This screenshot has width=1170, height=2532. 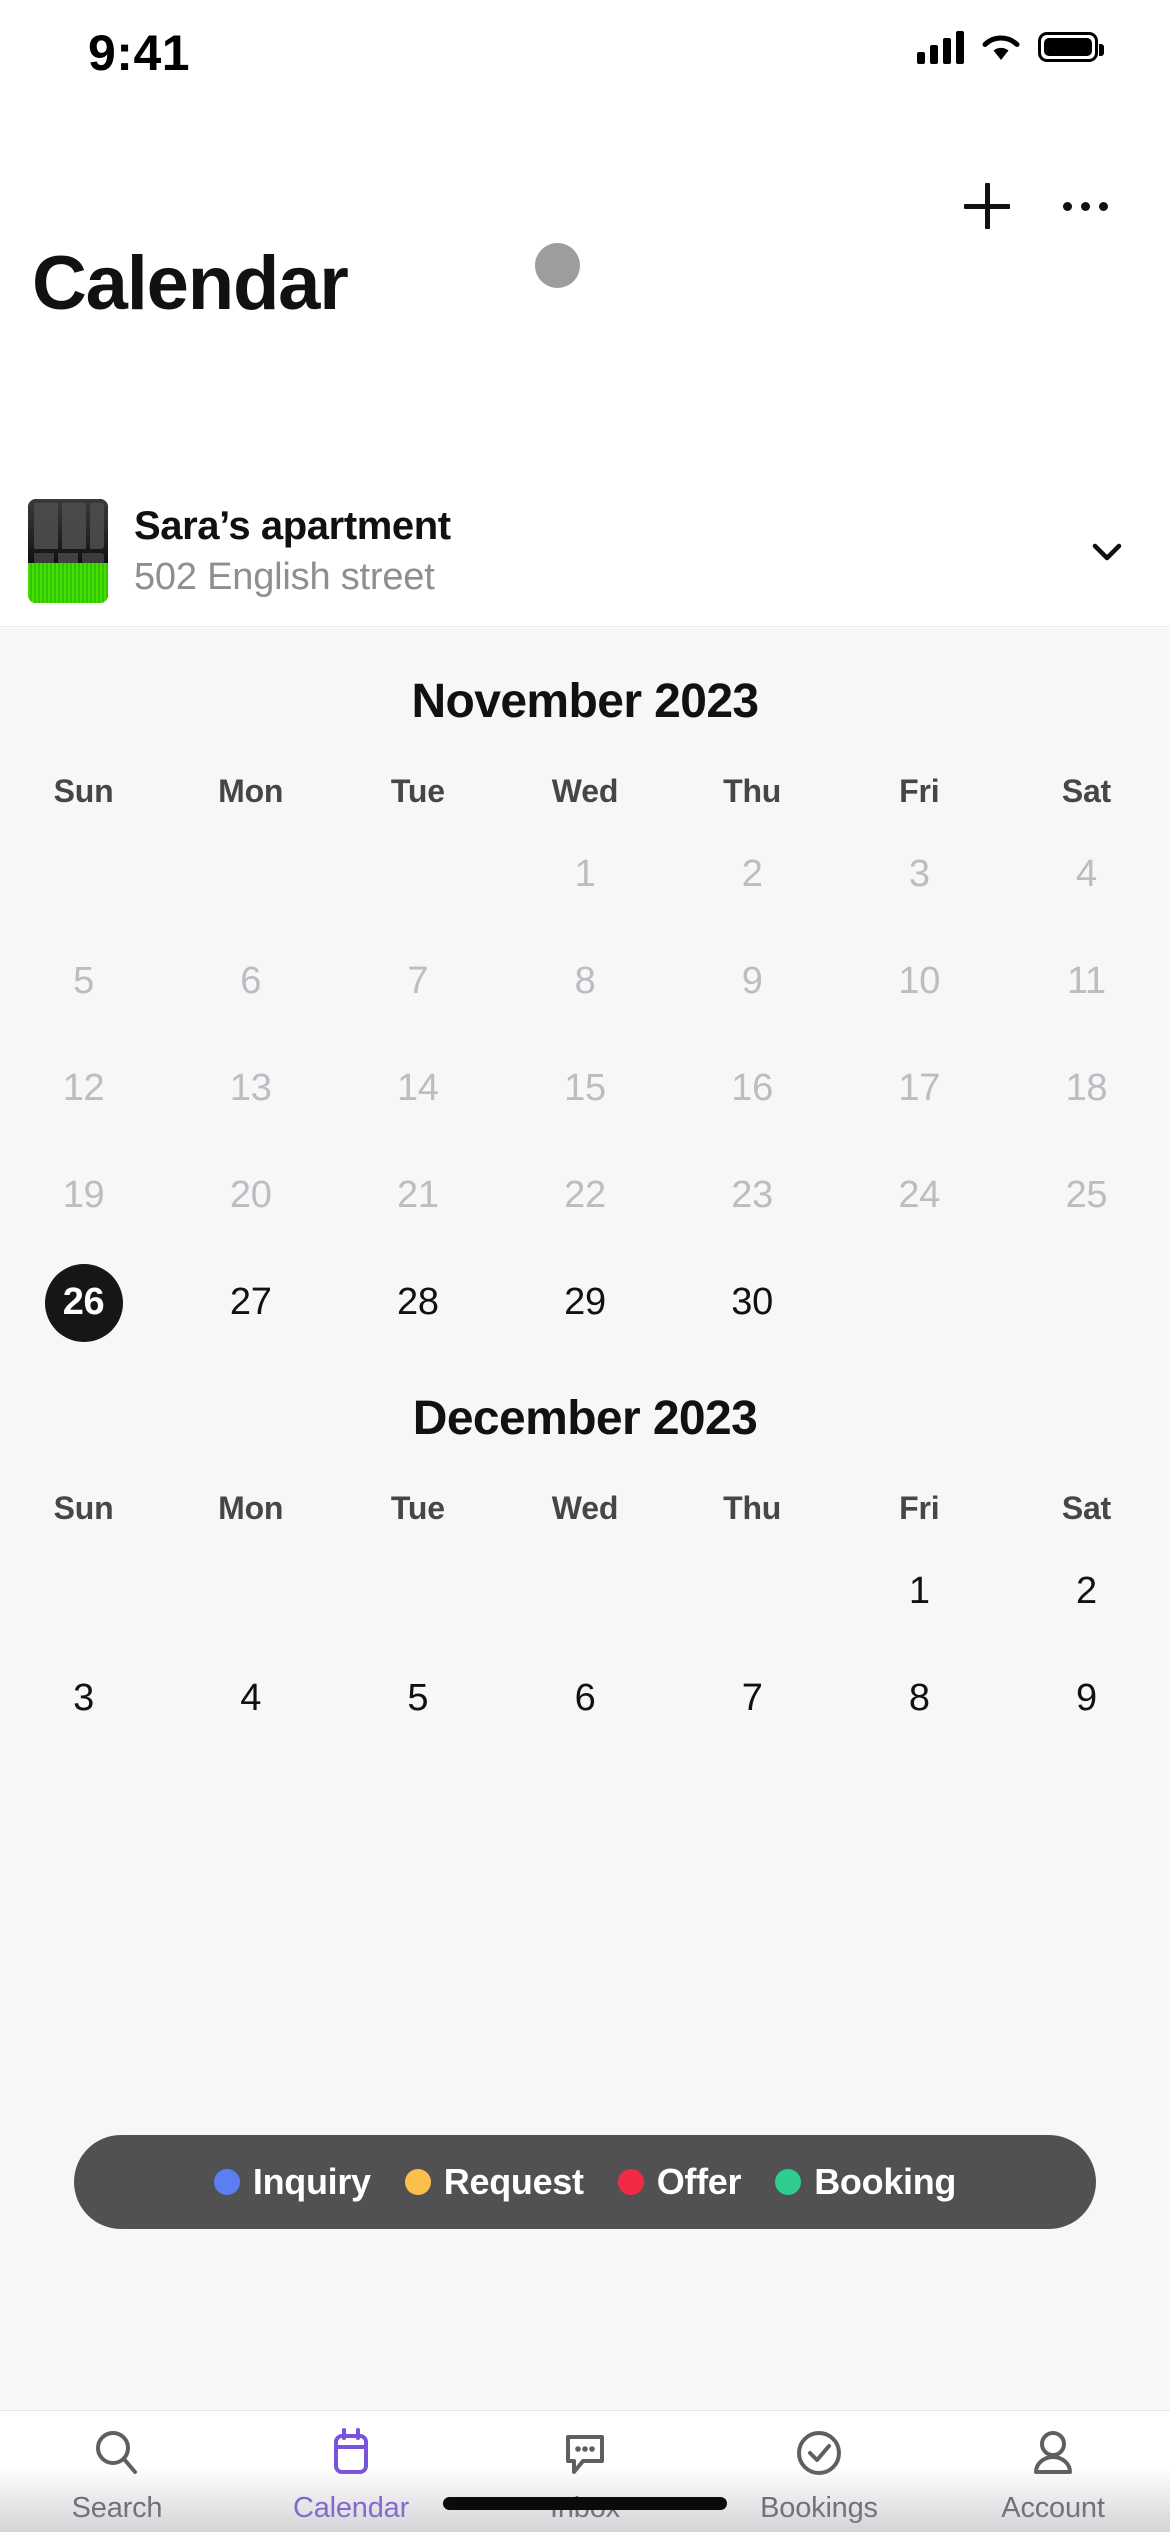 What do you see at coordinates (68, 550) in the screenshot?
I see `property-thumbnail` at bounding box center [68, 550].